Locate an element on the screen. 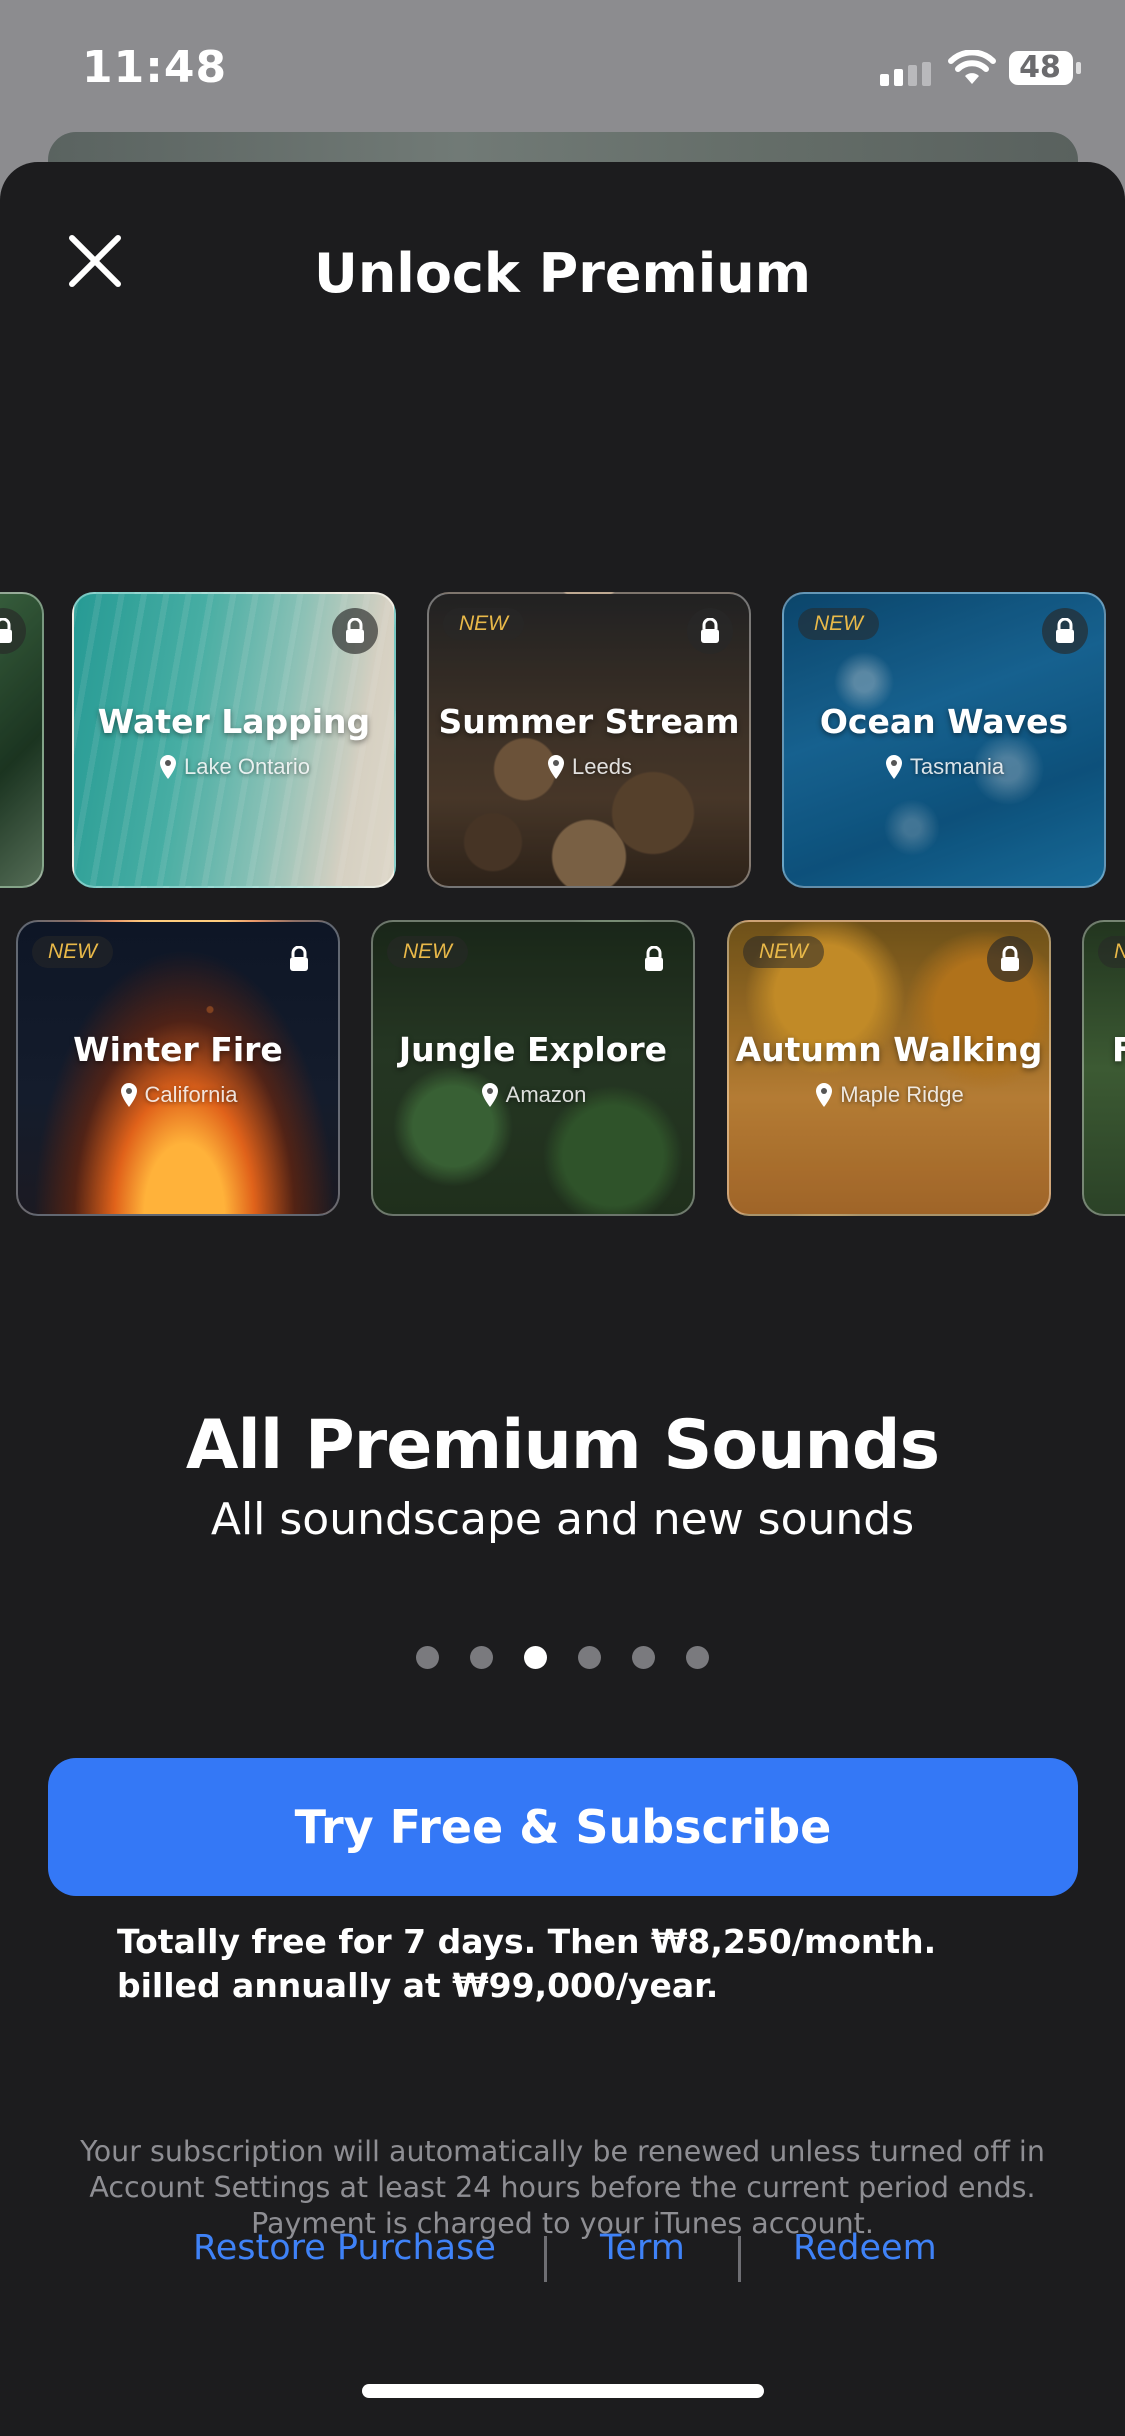  sound-card-title: Winter Fire is located at coordinates (178, 1049).